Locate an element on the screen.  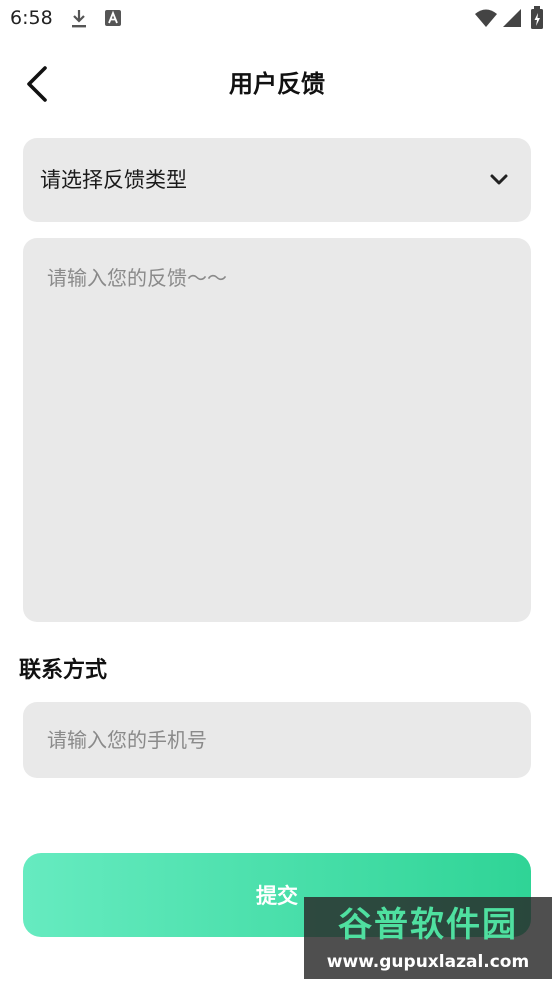
page-title: 用户反馈 is located at coordinates (277, 84).